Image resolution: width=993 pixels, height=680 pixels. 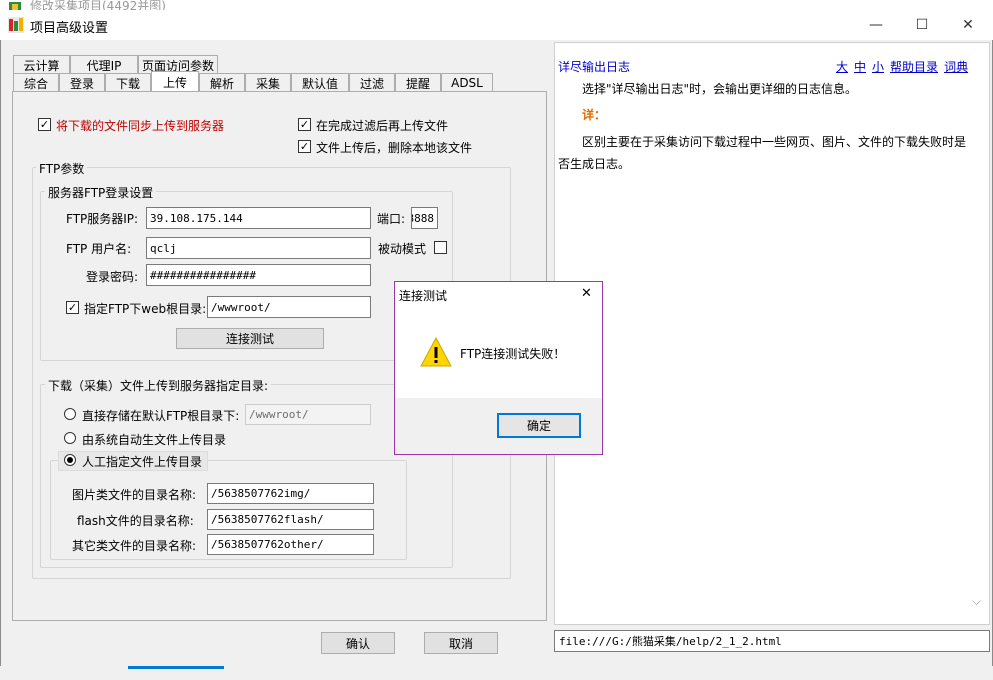 What do you see at coordinates (175, 81) in the screenshot?
I see `tab-upload: 上传` at bounding box center [175, 81].